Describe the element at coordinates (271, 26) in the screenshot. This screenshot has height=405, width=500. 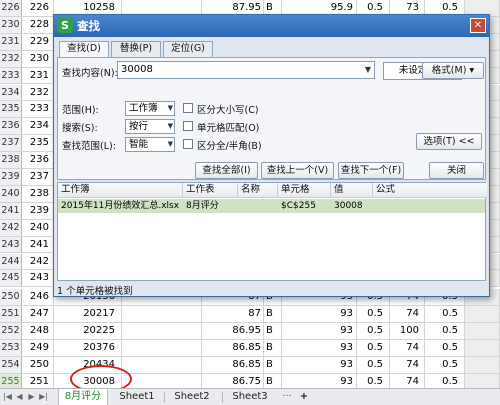
I see `dialog-titlebar: S 查找 ✕` at that location.